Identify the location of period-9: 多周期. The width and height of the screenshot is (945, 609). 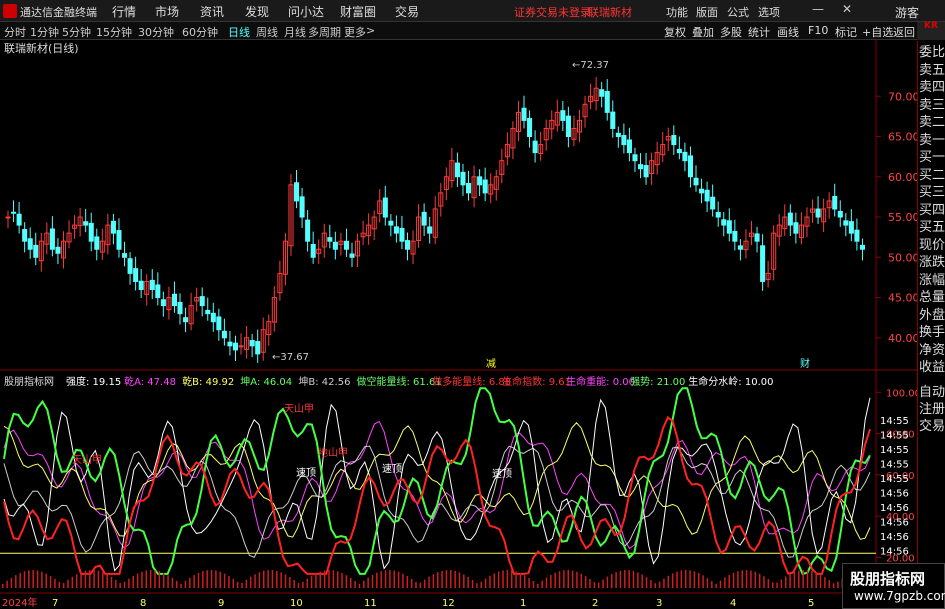
(324, 32).